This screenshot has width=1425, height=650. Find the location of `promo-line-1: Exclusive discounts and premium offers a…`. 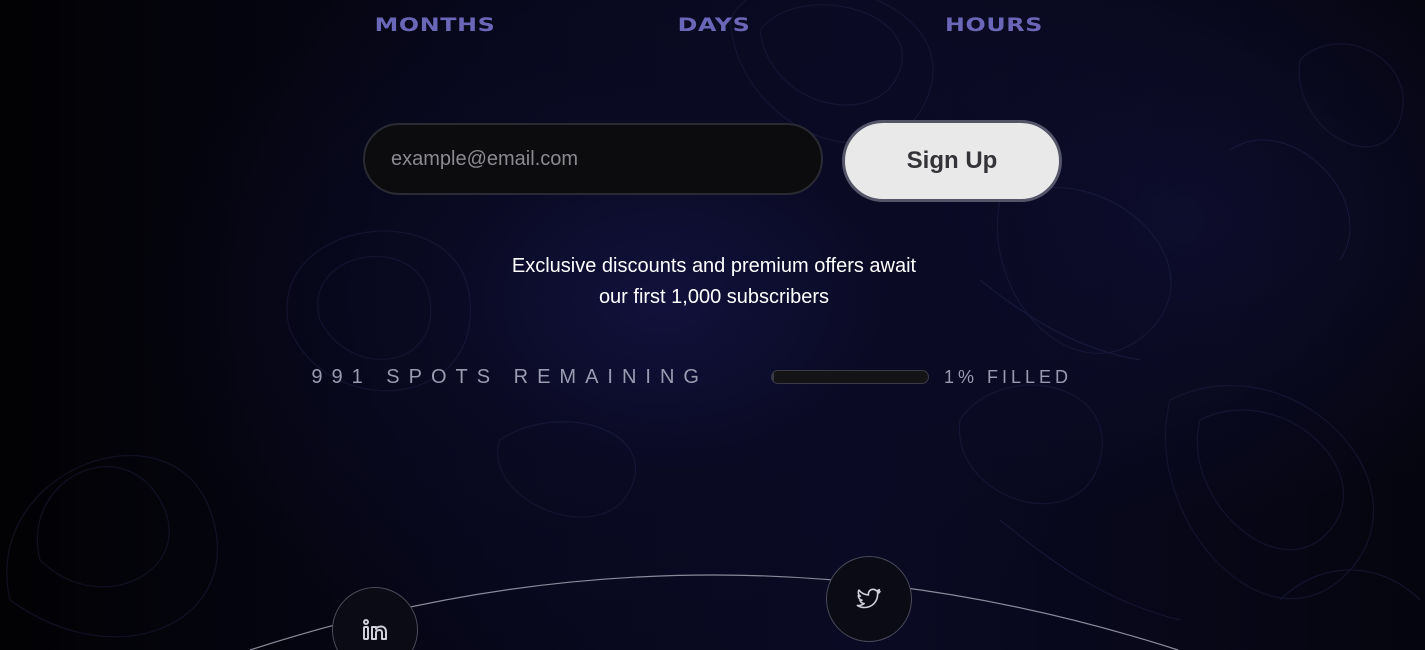

promo-line-1: Exclusive discounts and premium offers a… is located at coordinates (714, 266).